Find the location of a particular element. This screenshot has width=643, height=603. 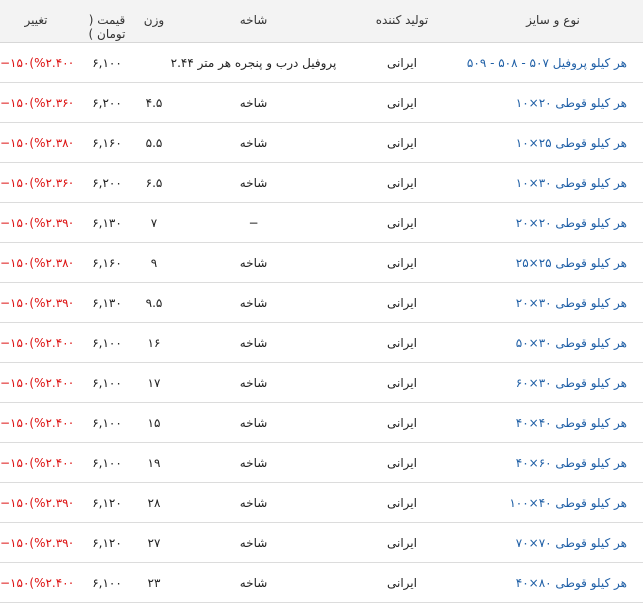

weight-cell: ۲۳ is located at coordinates (154, 582).